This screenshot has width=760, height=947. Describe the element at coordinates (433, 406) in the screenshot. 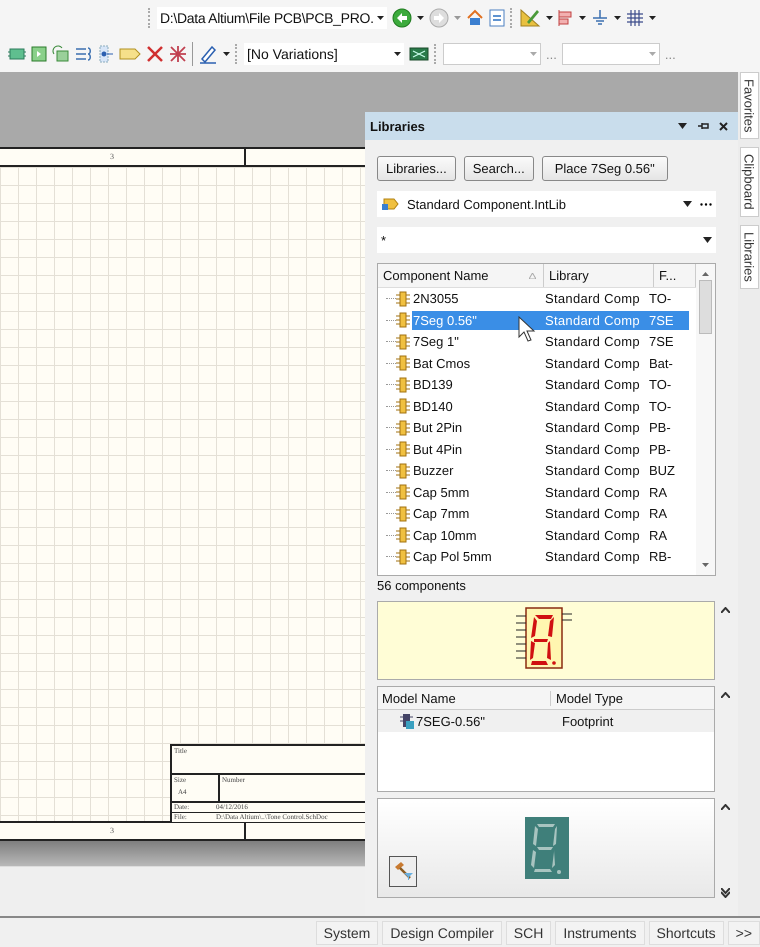

I see `component-name: BD140` at that location.